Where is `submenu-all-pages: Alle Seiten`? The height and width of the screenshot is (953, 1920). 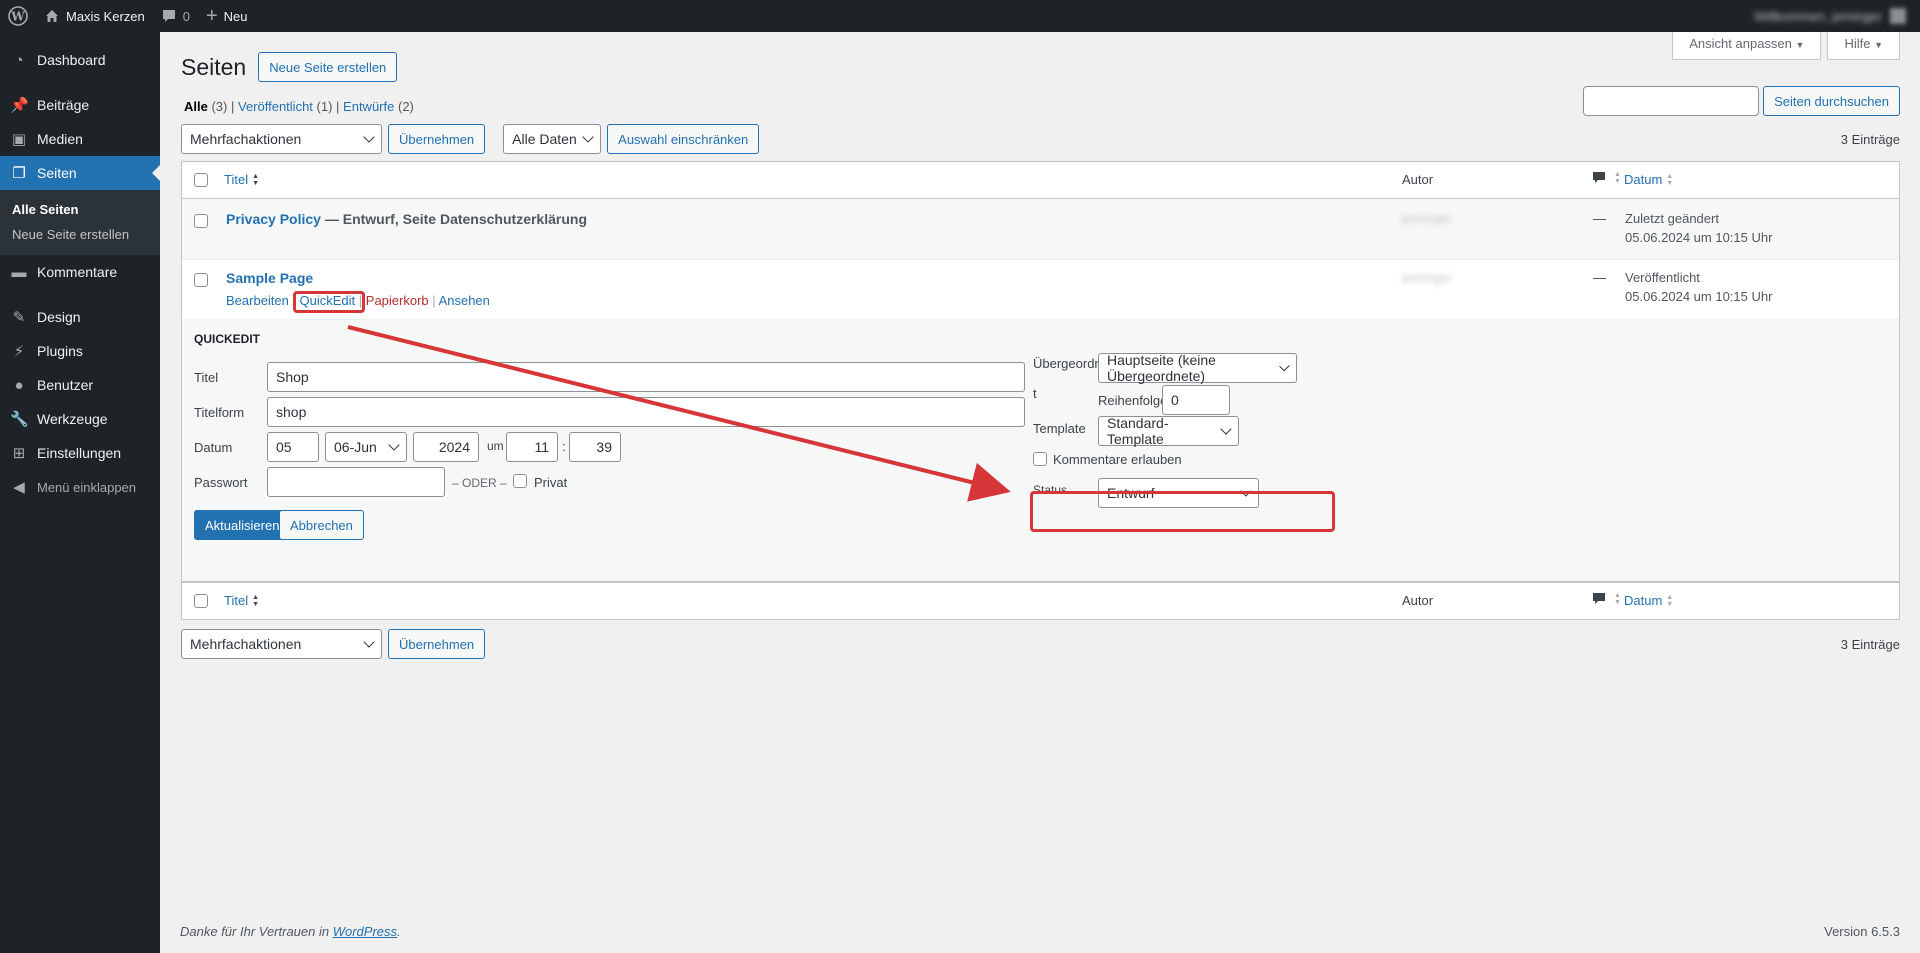 submenu-all-pages: Alle Seiten is located at coordinates (80, 209).